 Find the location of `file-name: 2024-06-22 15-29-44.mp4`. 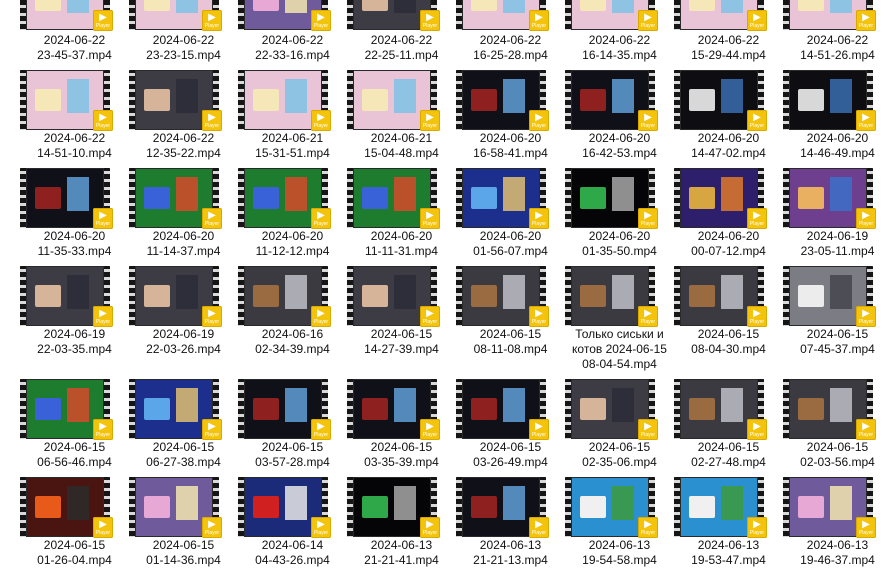

file-name: 2024-06-22 15-29-44.mp4 is located at coordinates (728, 48).